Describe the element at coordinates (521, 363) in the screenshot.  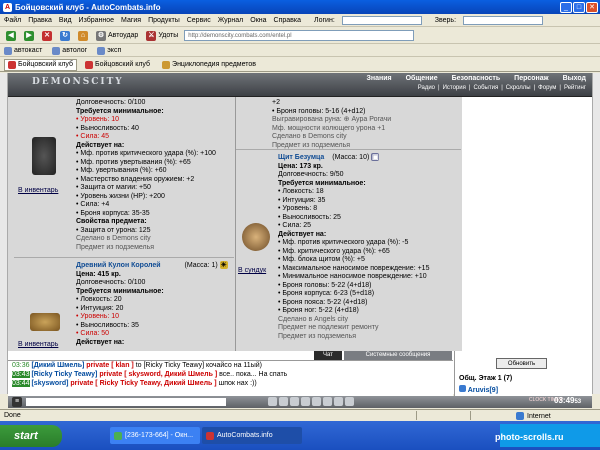
I see `refresh-button: Обновить` at that location.